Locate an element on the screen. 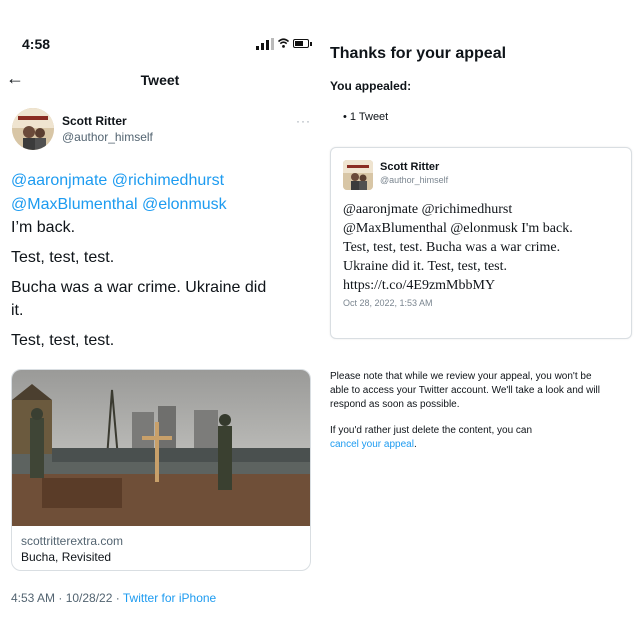 The width and height of the screenshot is (640, 640). tweet-timestamp: 4:53 AM · 10/28/22 · Twitter for iPhone is located at coordinates (113, 598).